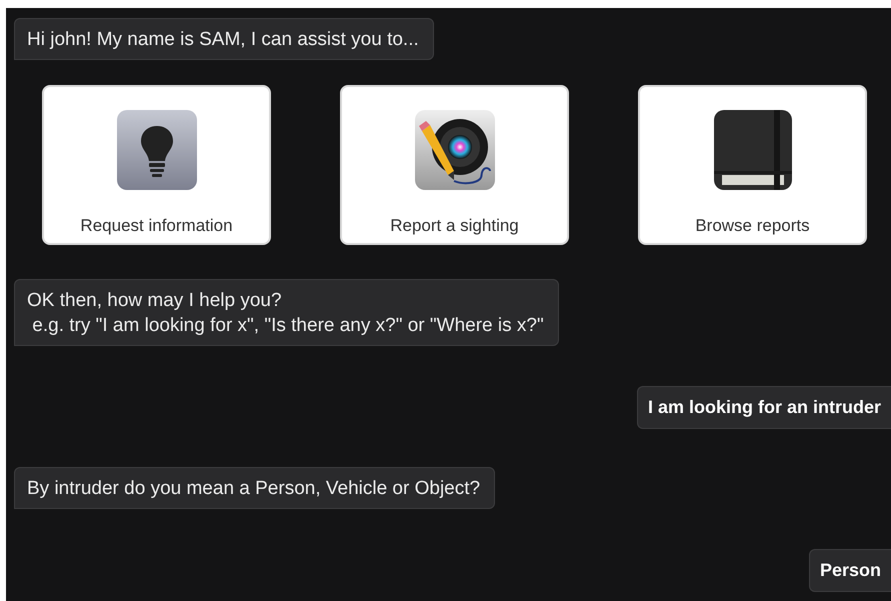 This screenshot has width=891, height=601. I want to click on bot-message: By intruder do you mean a Person, Vehicle or Object?, so click(255, 488).